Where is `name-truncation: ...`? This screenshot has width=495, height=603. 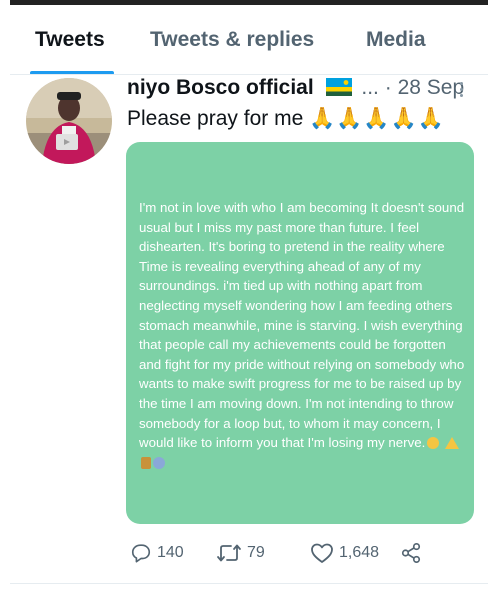
name-truncation: ... is located at coordinates (370, 87).